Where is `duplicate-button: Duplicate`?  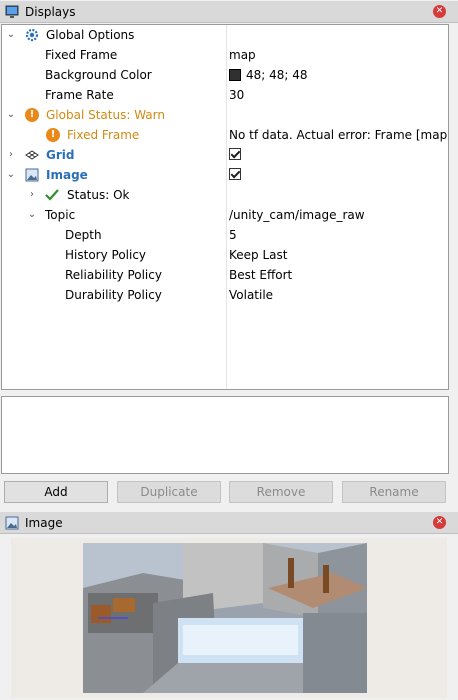
duplicate-button: Duplicate is located at coordinates (169, 492).